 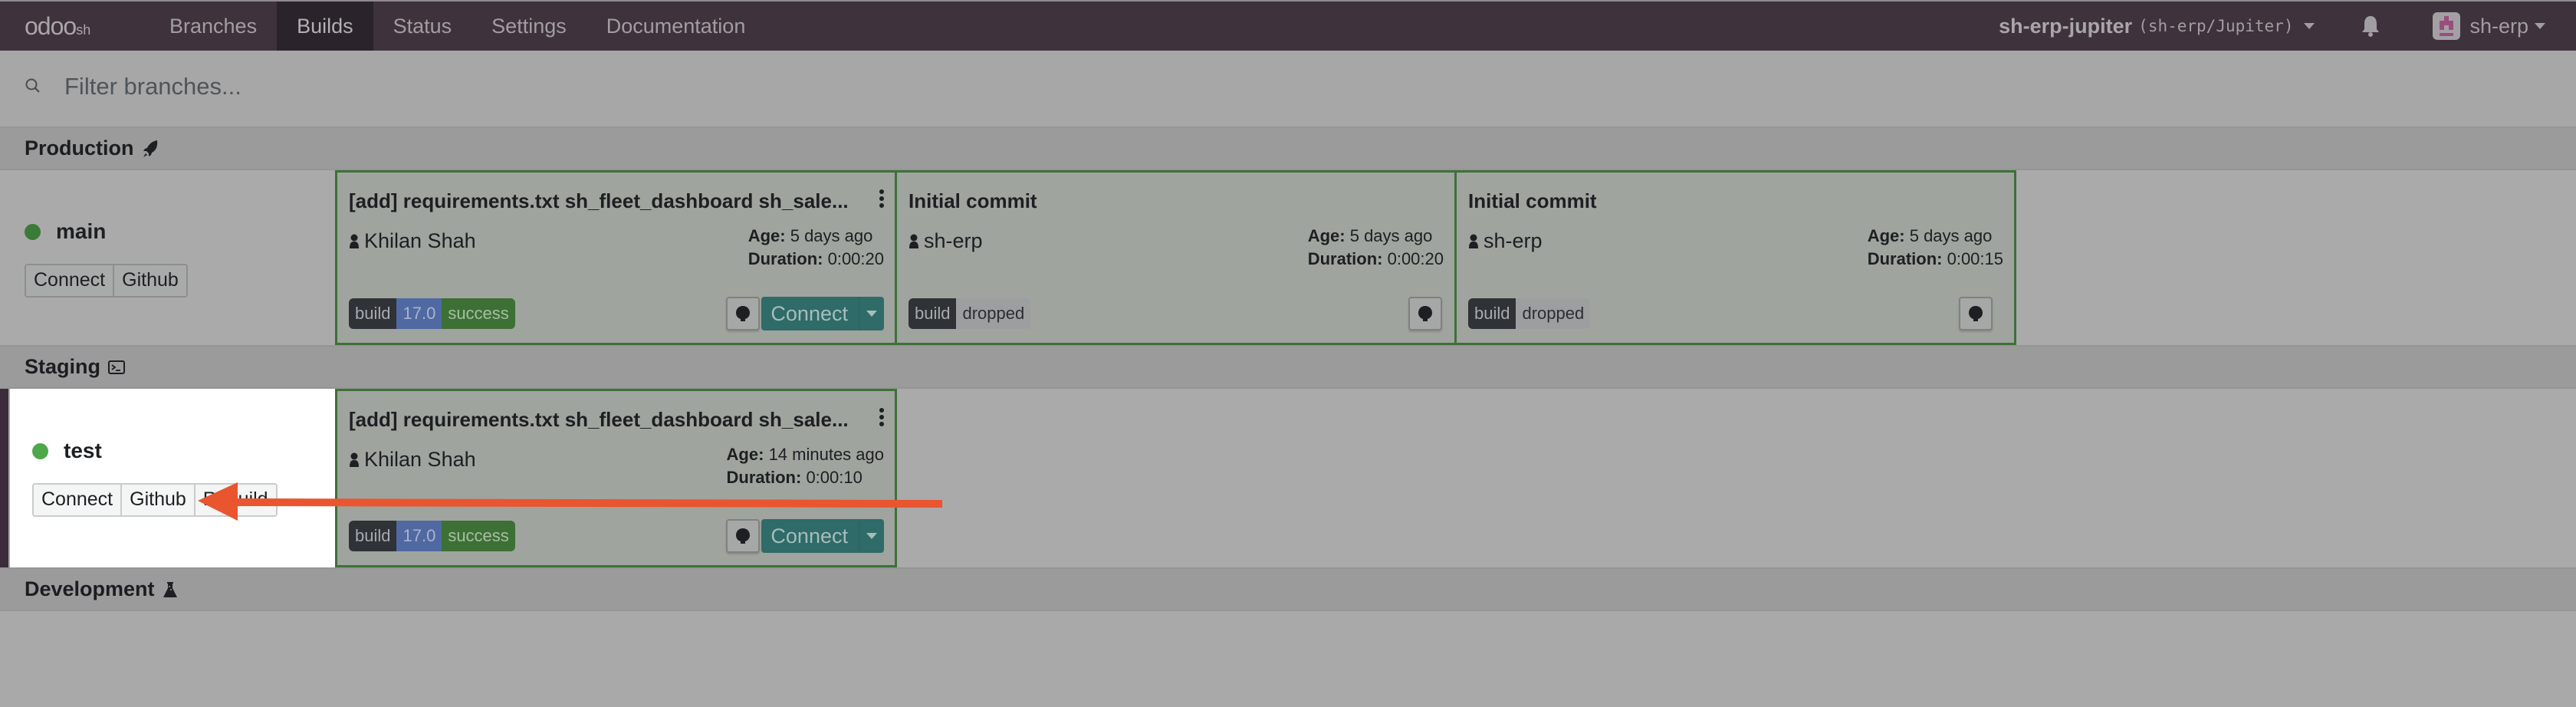 What do you see at coordinates (171, 589) in the screenshot?
I see `flask-icon` at bounding box center [171, 589].